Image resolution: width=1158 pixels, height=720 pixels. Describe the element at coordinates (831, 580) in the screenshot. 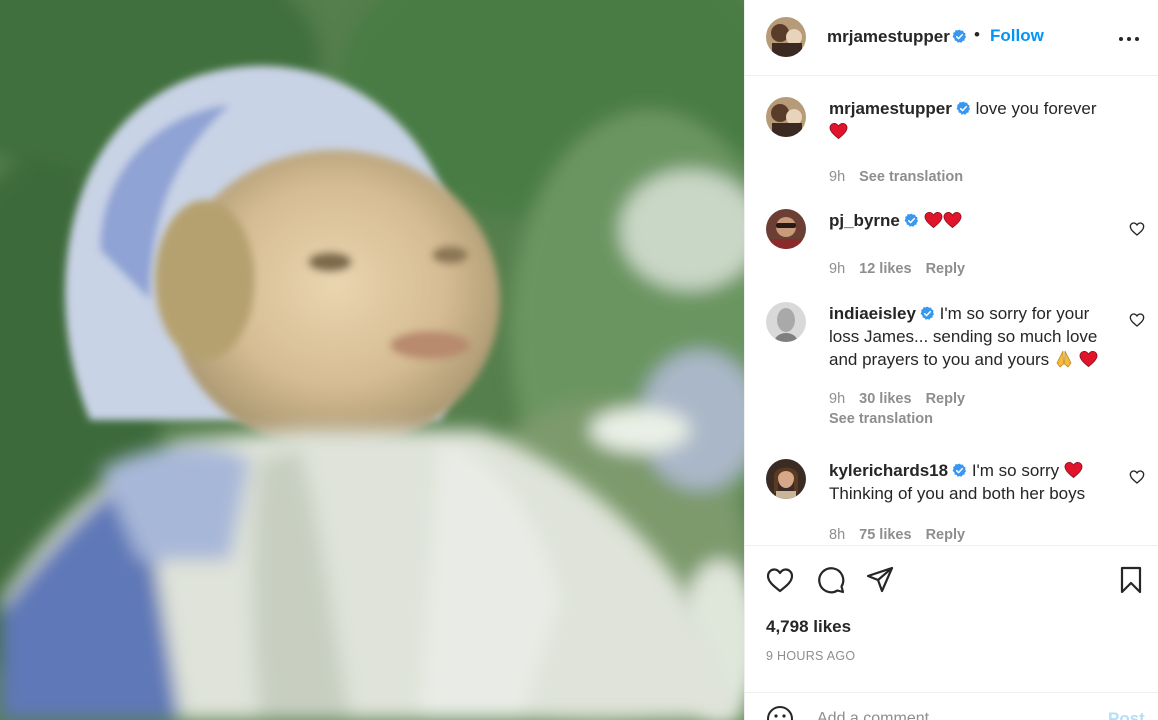

I see `comment-bubble-icon` at that location.